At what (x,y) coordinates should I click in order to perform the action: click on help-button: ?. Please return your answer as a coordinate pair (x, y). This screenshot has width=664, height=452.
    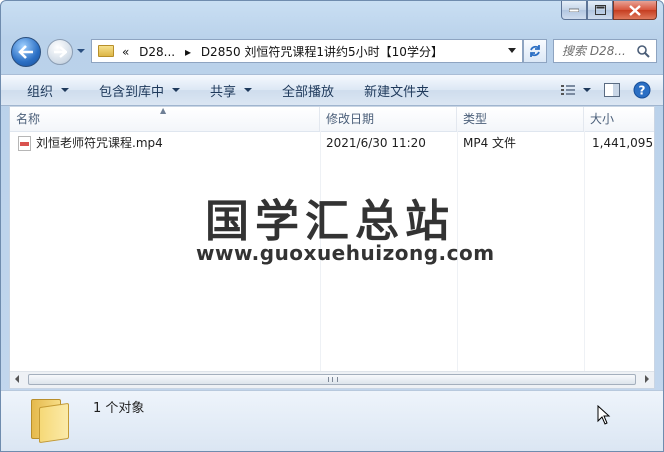
    Looking at the image, I should click on (642, 90).